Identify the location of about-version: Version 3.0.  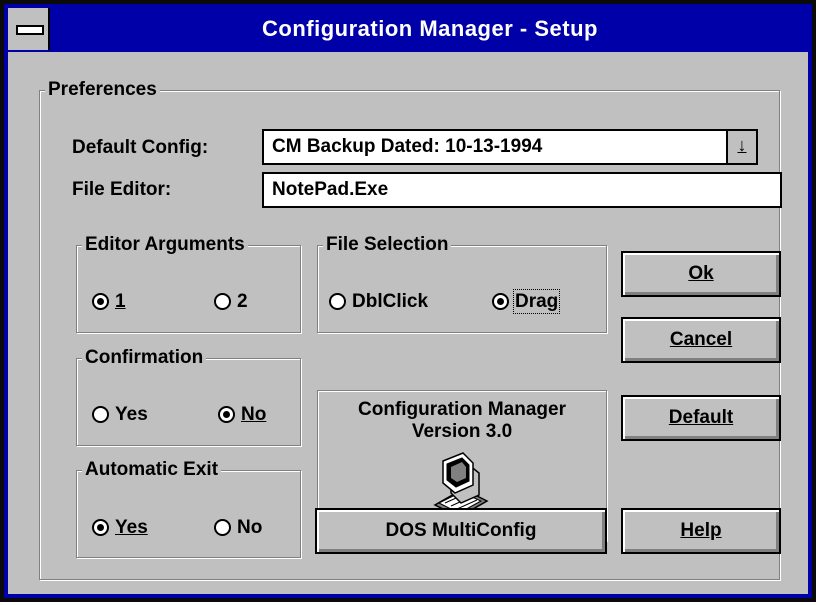
(462, 431).